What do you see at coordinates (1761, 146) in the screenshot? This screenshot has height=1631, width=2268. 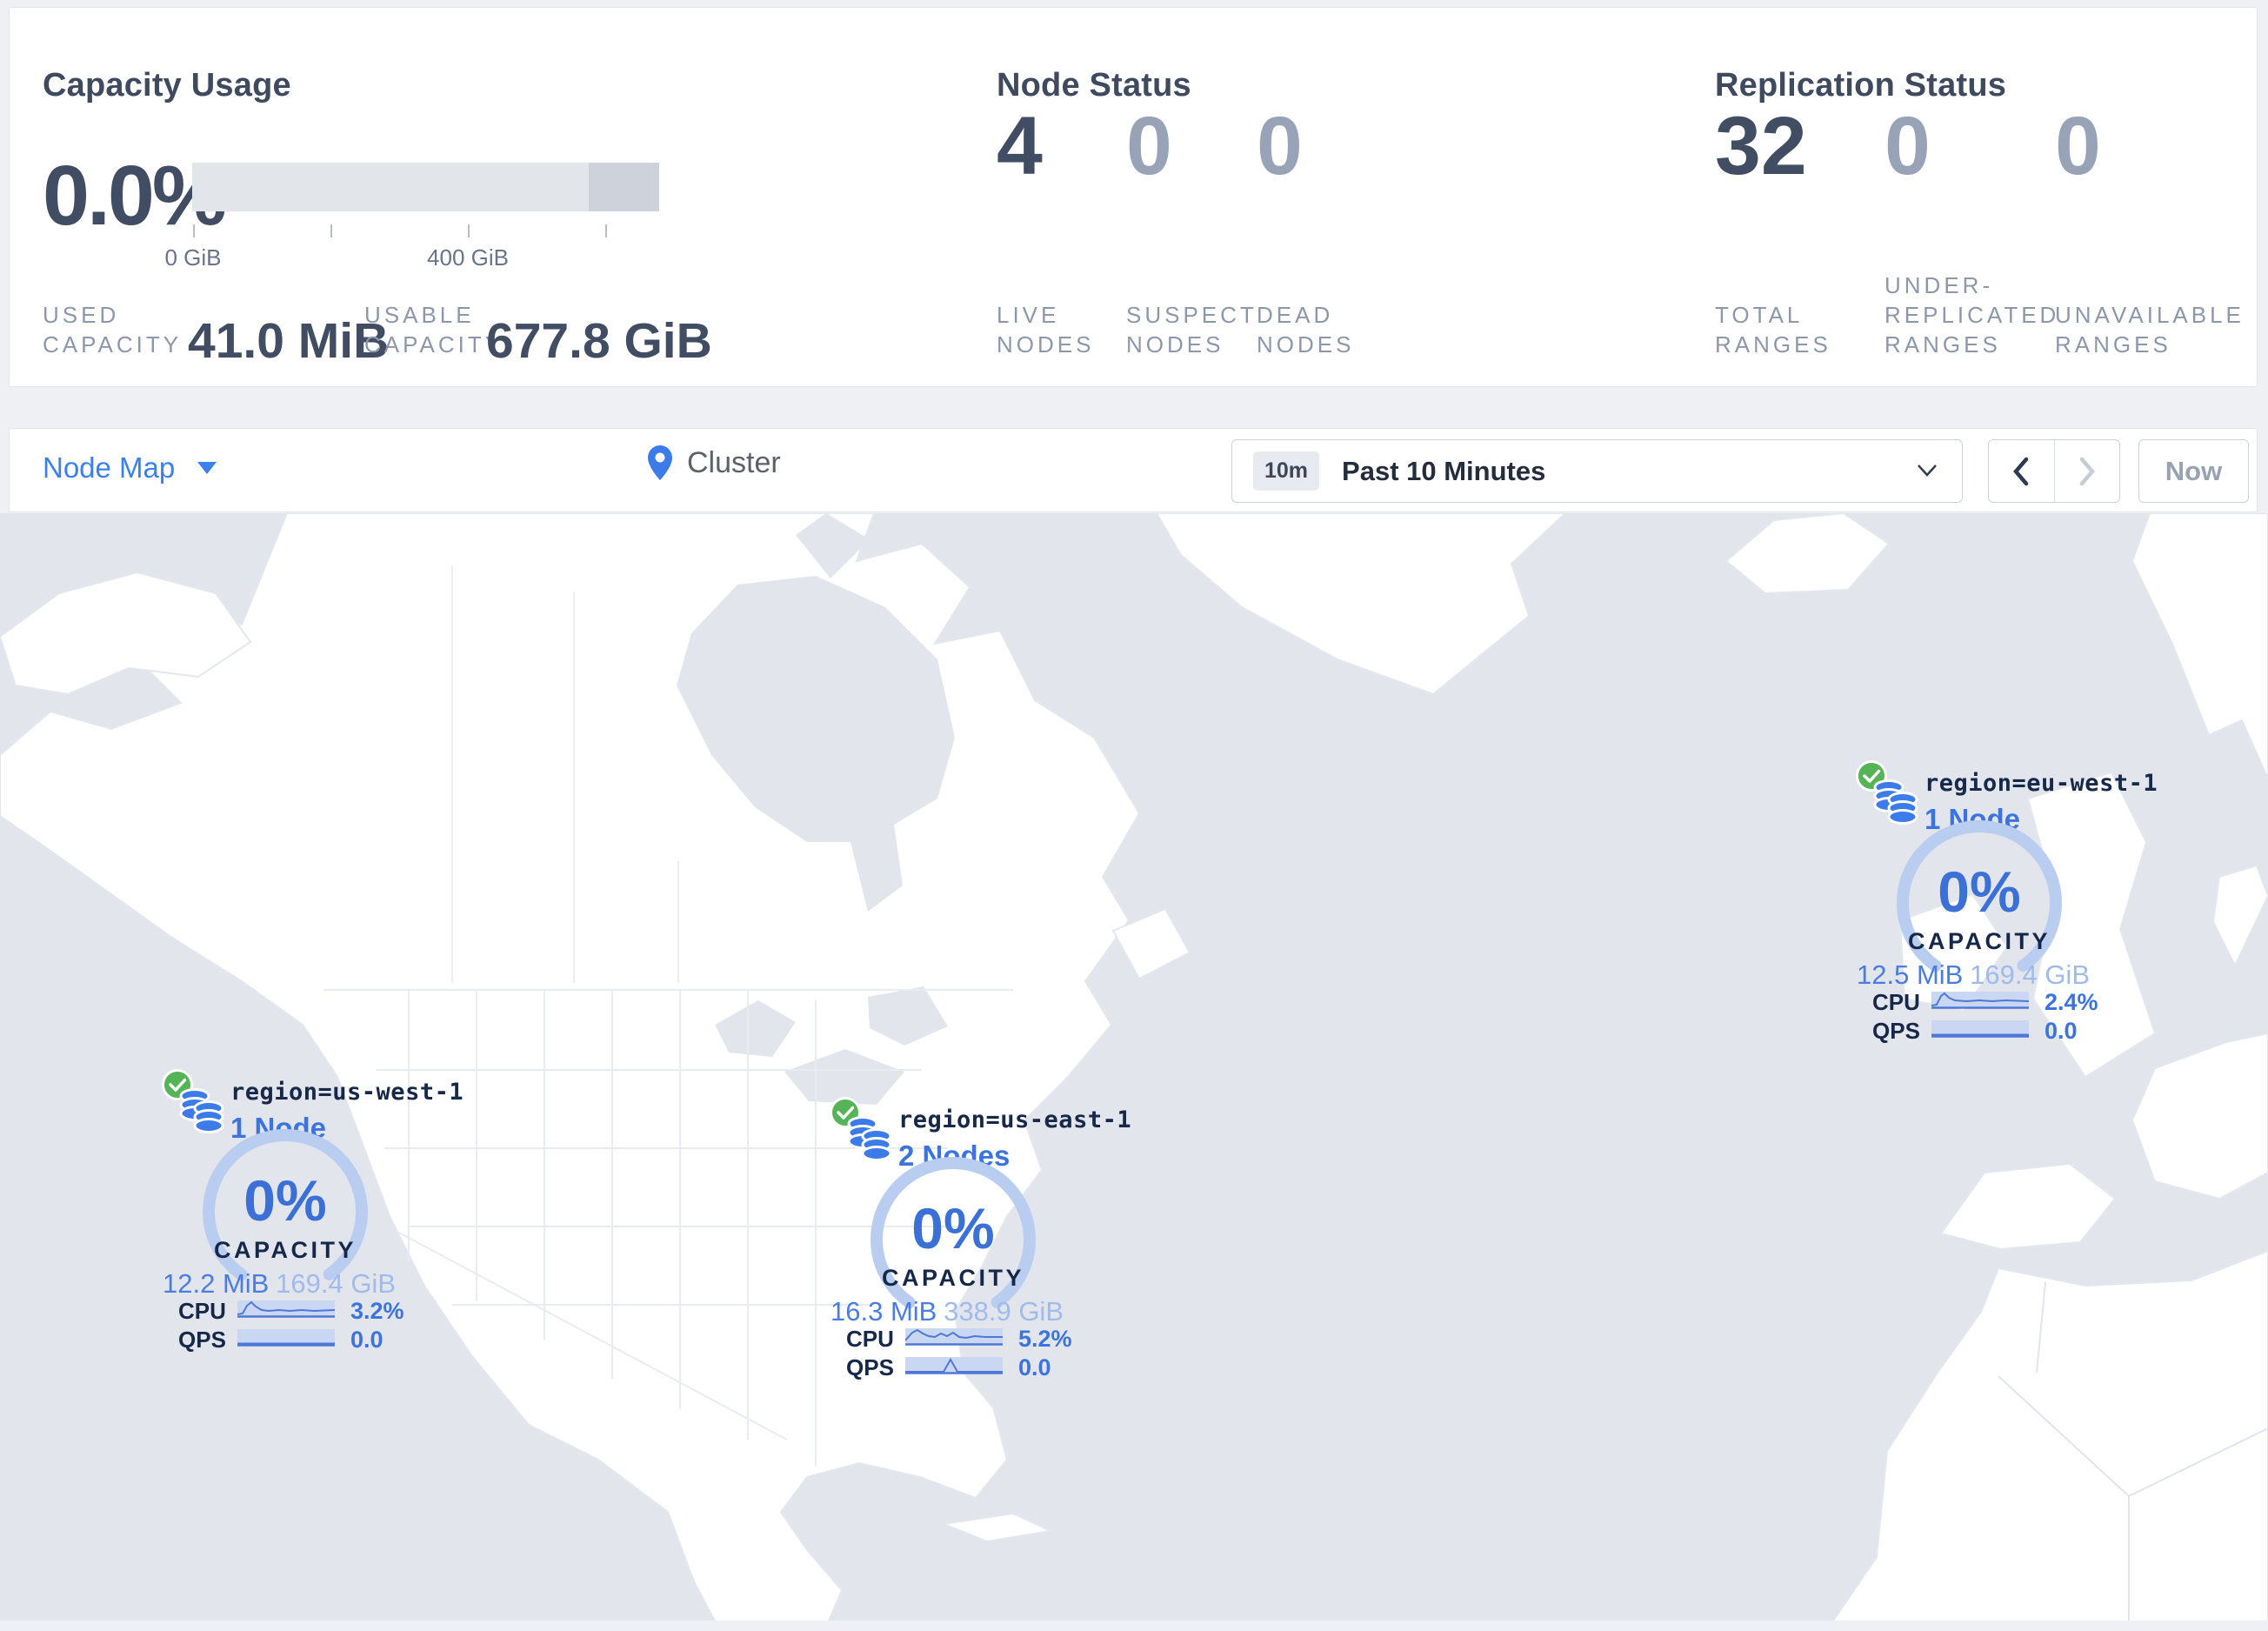 I see `total-ranges-count: 32` at bounding box center [1761, 146].